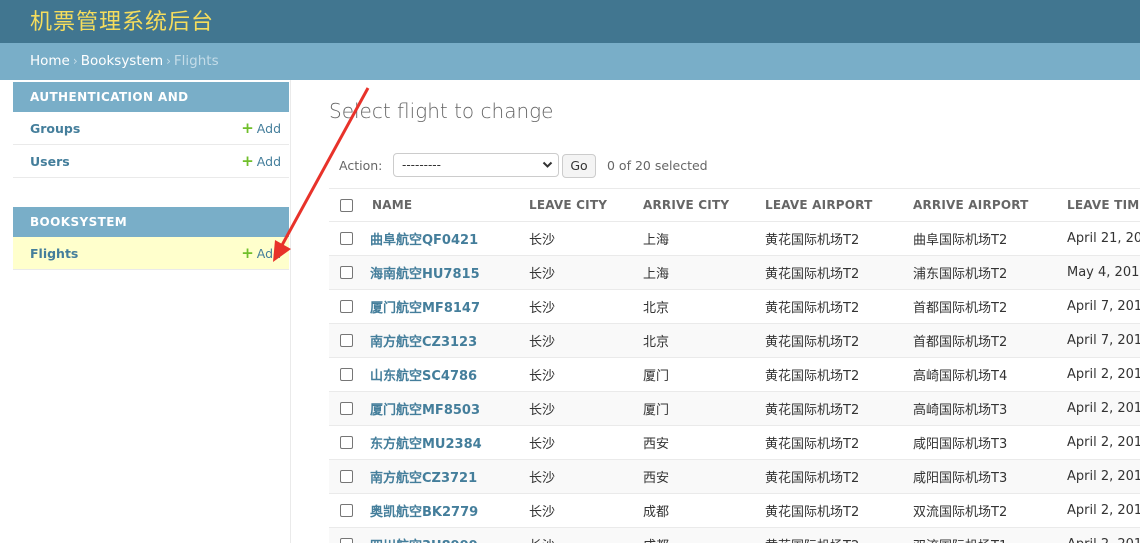  Describe the element at coordinates (445, 477) in the screenshot. I see `flight-name-link: 南方航空CZ3721` at that location.